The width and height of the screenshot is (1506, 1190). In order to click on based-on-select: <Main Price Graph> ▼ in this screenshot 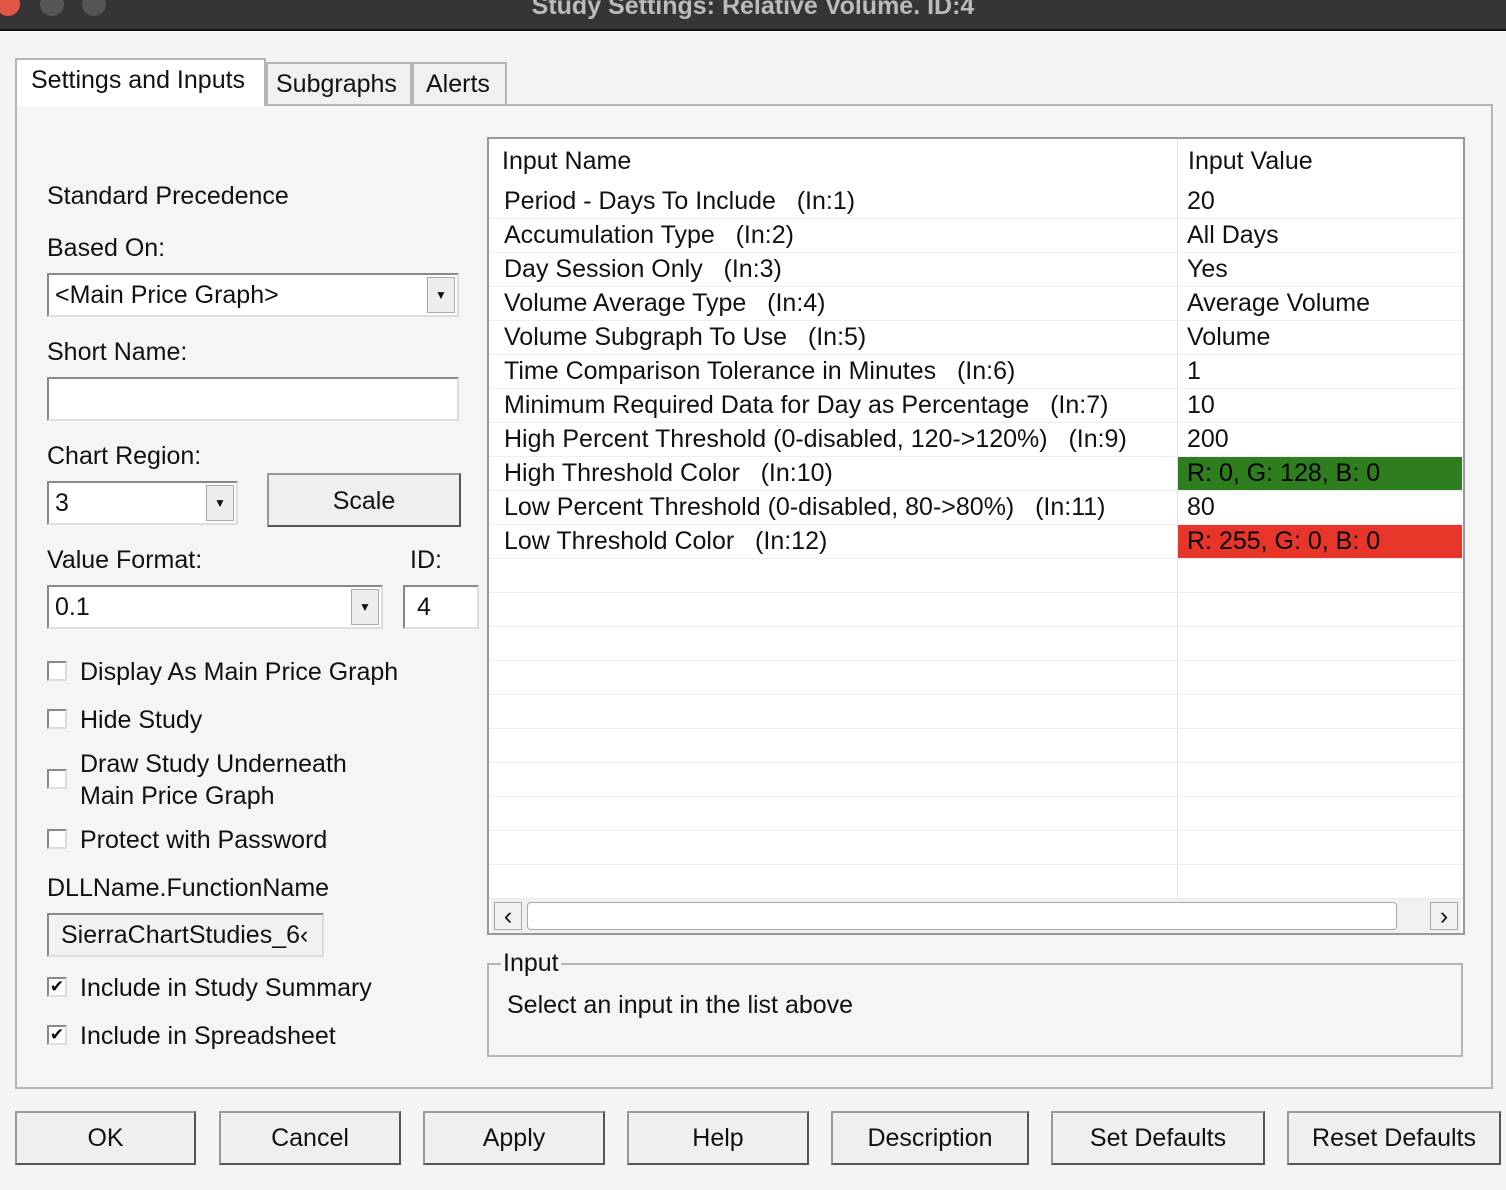, I will do `click(253, 295)`.